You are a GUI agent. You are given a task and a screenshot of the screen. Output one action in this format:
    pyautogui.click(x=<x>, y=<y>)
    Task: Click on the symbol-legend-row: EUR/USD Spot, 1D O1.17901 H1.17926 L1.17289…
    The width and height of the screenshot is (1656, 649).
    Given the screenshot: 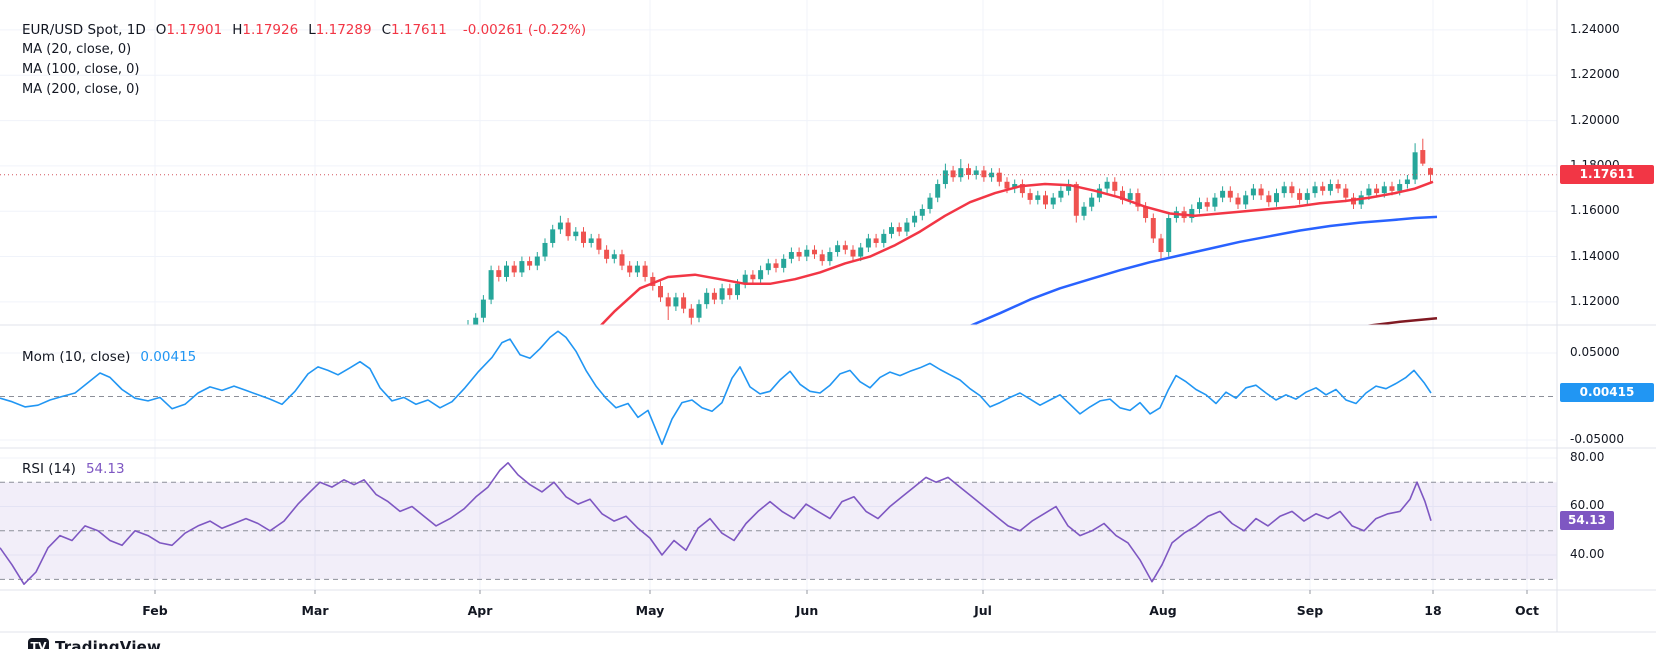 What is the action you would take?
    pyautogui.click(x=304, y=30)
    